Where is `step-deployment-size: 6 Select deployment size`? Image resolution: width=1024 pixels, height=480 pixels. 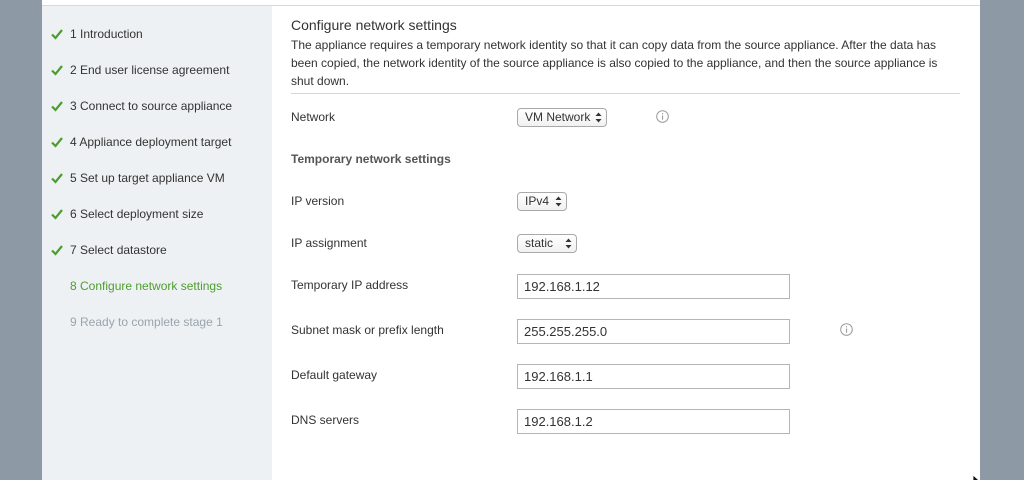 step-deployment-size: 6 Select deployment size is located at coordinates (157, 214).